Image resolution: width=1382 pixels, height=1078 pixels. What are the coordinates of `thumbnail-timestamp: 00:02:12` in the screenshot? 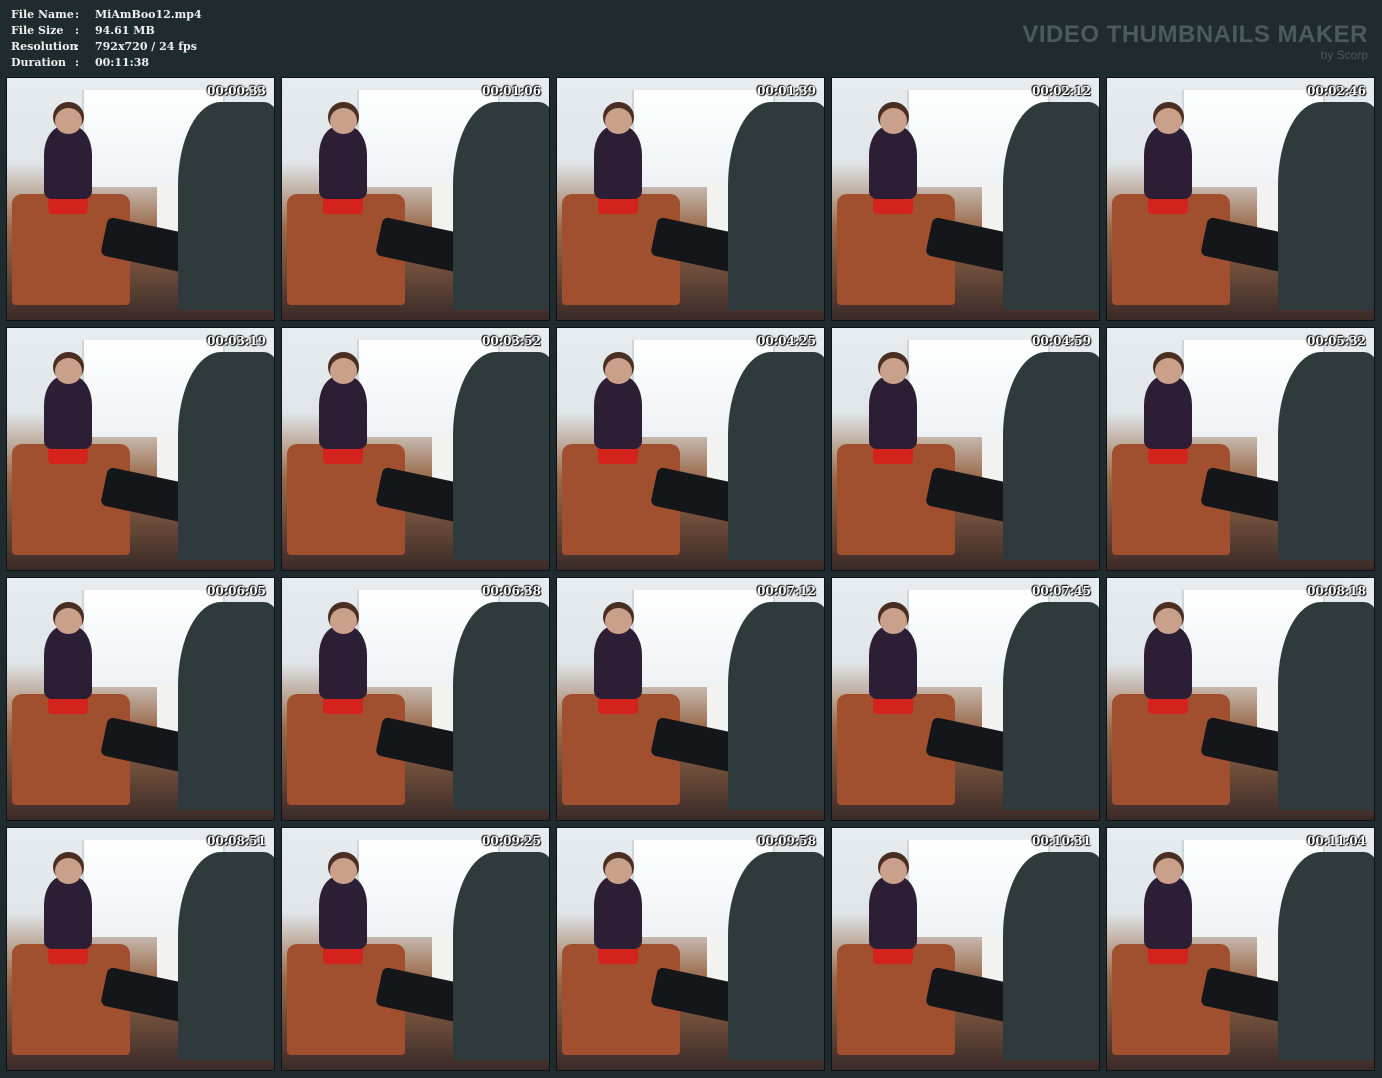 It's located at (1061, 91).